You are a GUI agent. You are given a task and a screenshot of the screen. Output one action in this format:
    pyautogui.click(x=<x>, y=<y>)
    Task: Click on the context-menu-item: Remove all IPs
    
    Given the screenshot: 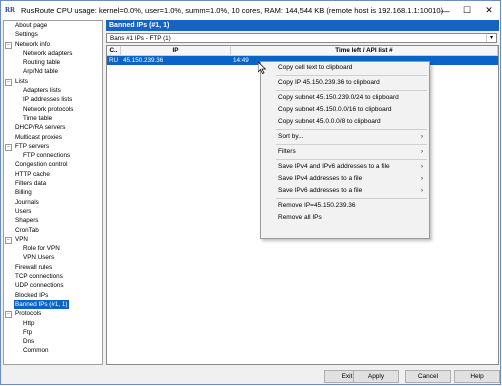 What is the action you would take?
    pyautogui.click(x=345, y=218)
    